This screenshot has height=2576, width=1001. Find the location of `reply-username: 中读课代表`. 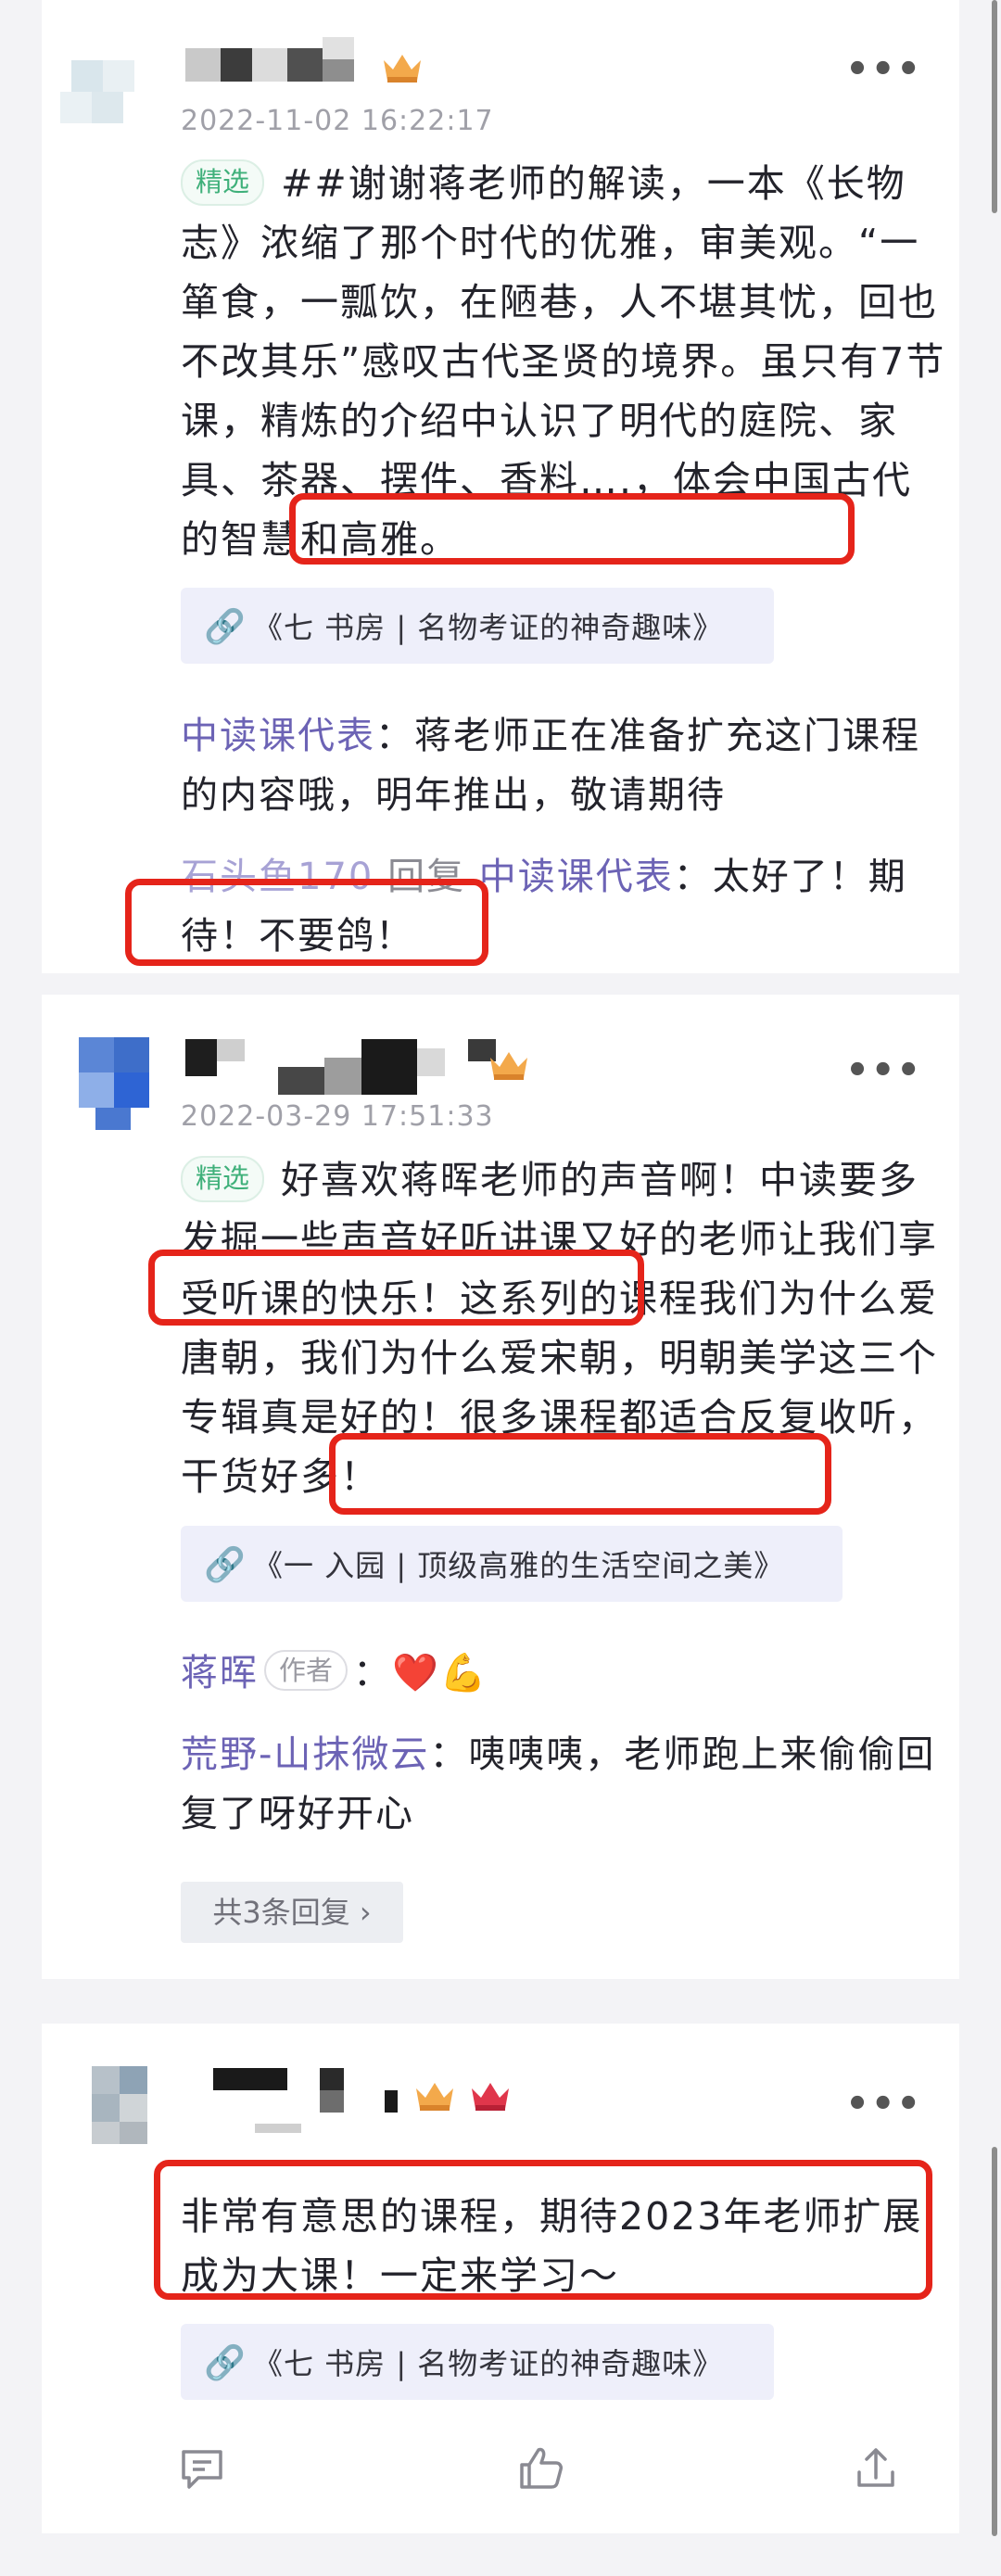

reply-username: 中读课代表 is located at coordinates (278, 736).